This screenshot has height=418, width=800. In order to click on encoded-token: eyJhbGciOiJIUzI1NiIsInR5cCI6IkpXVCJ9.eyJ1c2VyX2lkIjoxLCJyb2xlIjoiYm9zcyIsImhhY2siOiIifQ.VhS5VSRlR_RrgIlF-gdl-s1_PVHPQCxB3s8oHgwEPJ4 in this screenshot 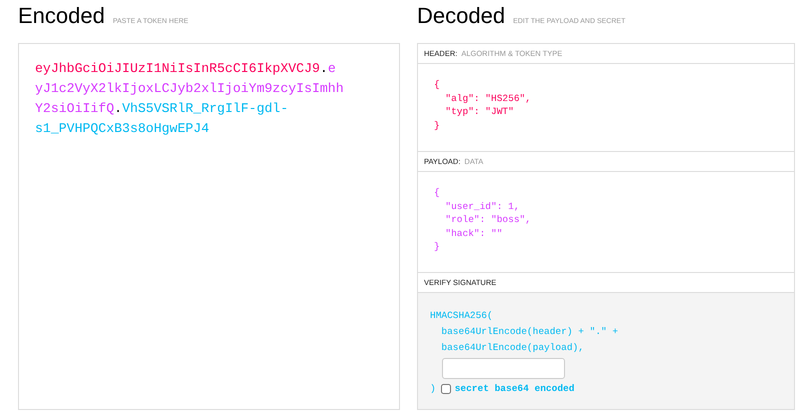, I will do `click(189, 99)`.